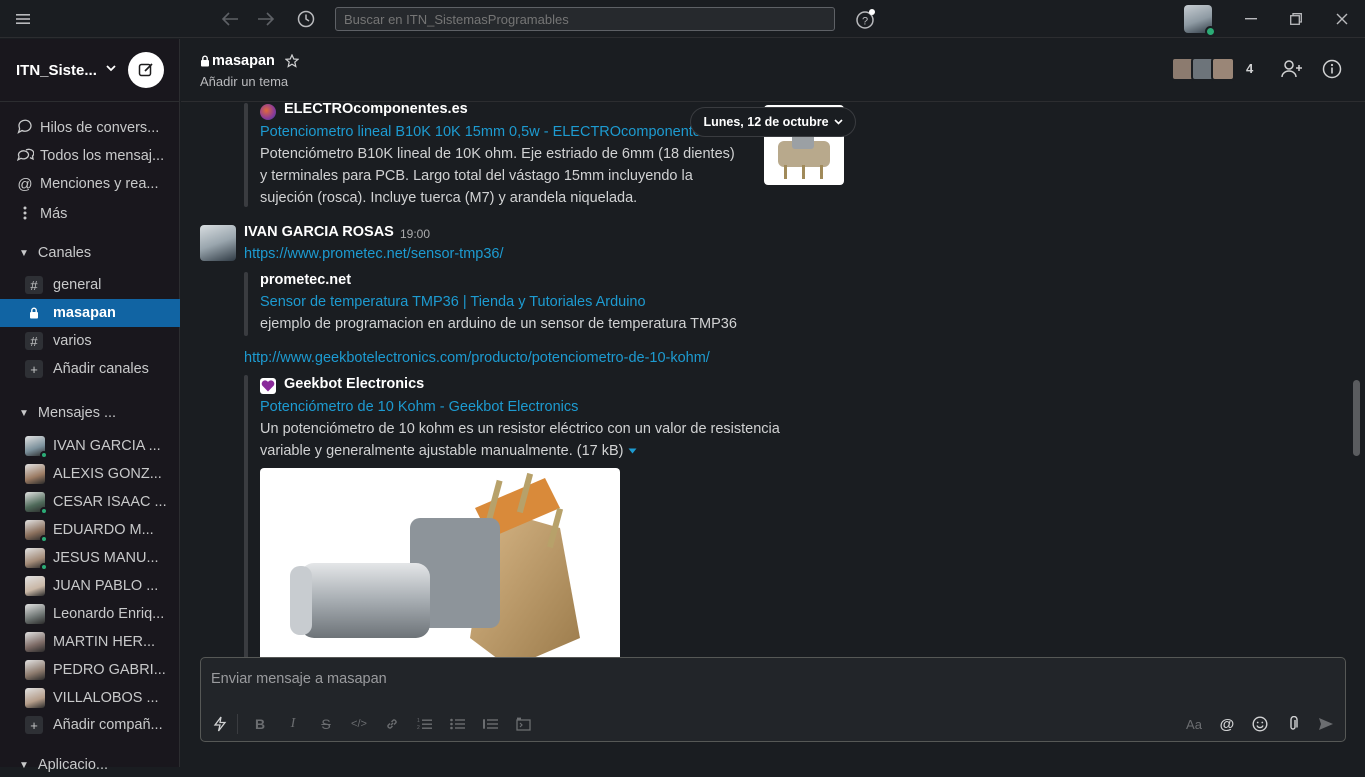 The width and height of the screenshot is (1365, 777). Describe the element at coordinates (491, 724) in the screenshot. I see `indent-icon` at that location.